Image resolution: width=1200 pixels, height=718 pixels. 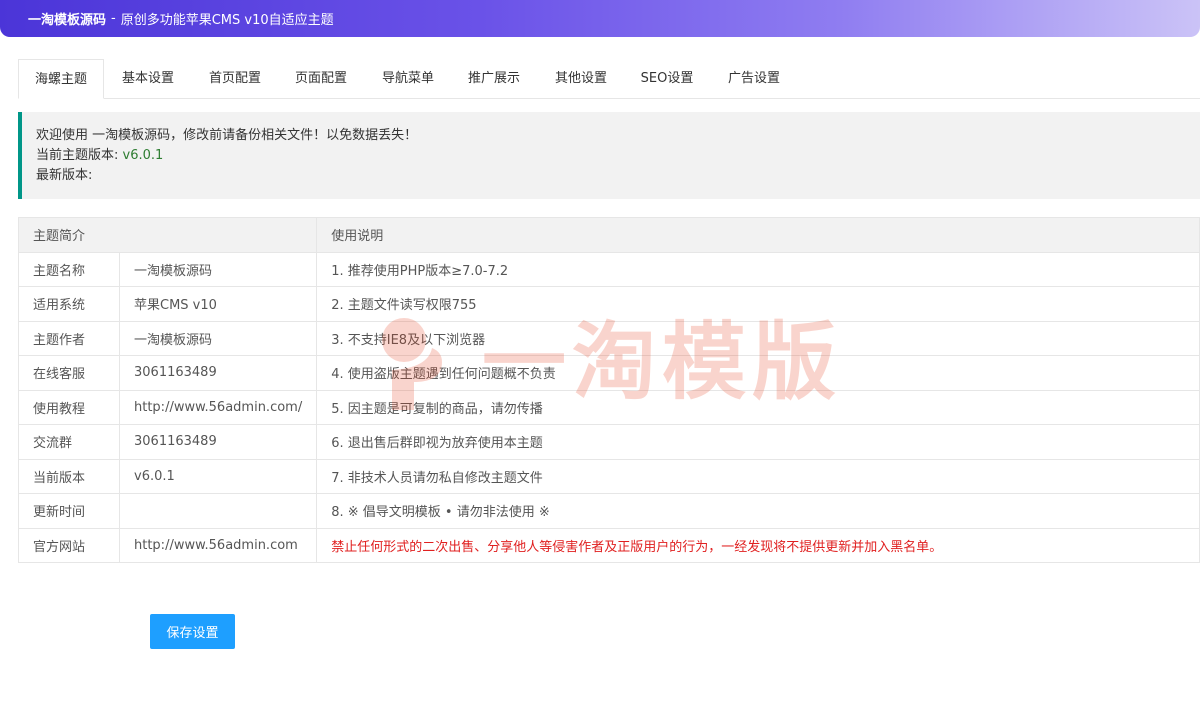 I want to click on row-label: 适用系统, so click(x=69, y=304).